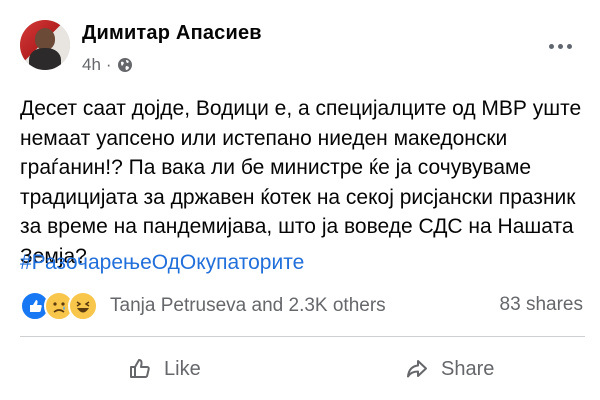  Describe the element at coordinates (417, 369) in the screenshot. I see `share-arrow-icon` at that location.